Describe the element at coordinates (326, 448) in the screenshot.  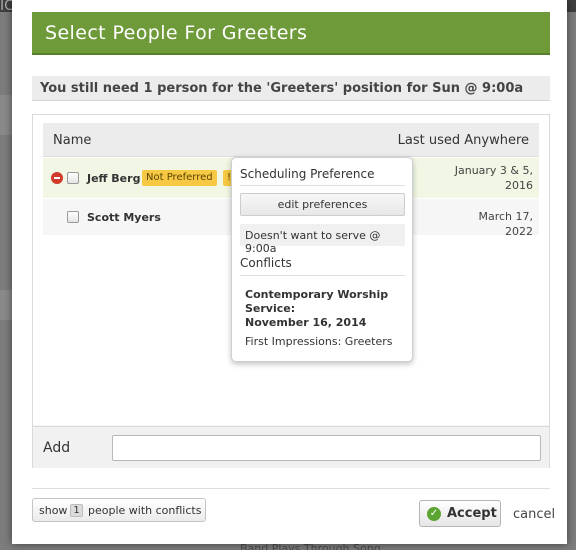
I see `add-person-input` at that location.